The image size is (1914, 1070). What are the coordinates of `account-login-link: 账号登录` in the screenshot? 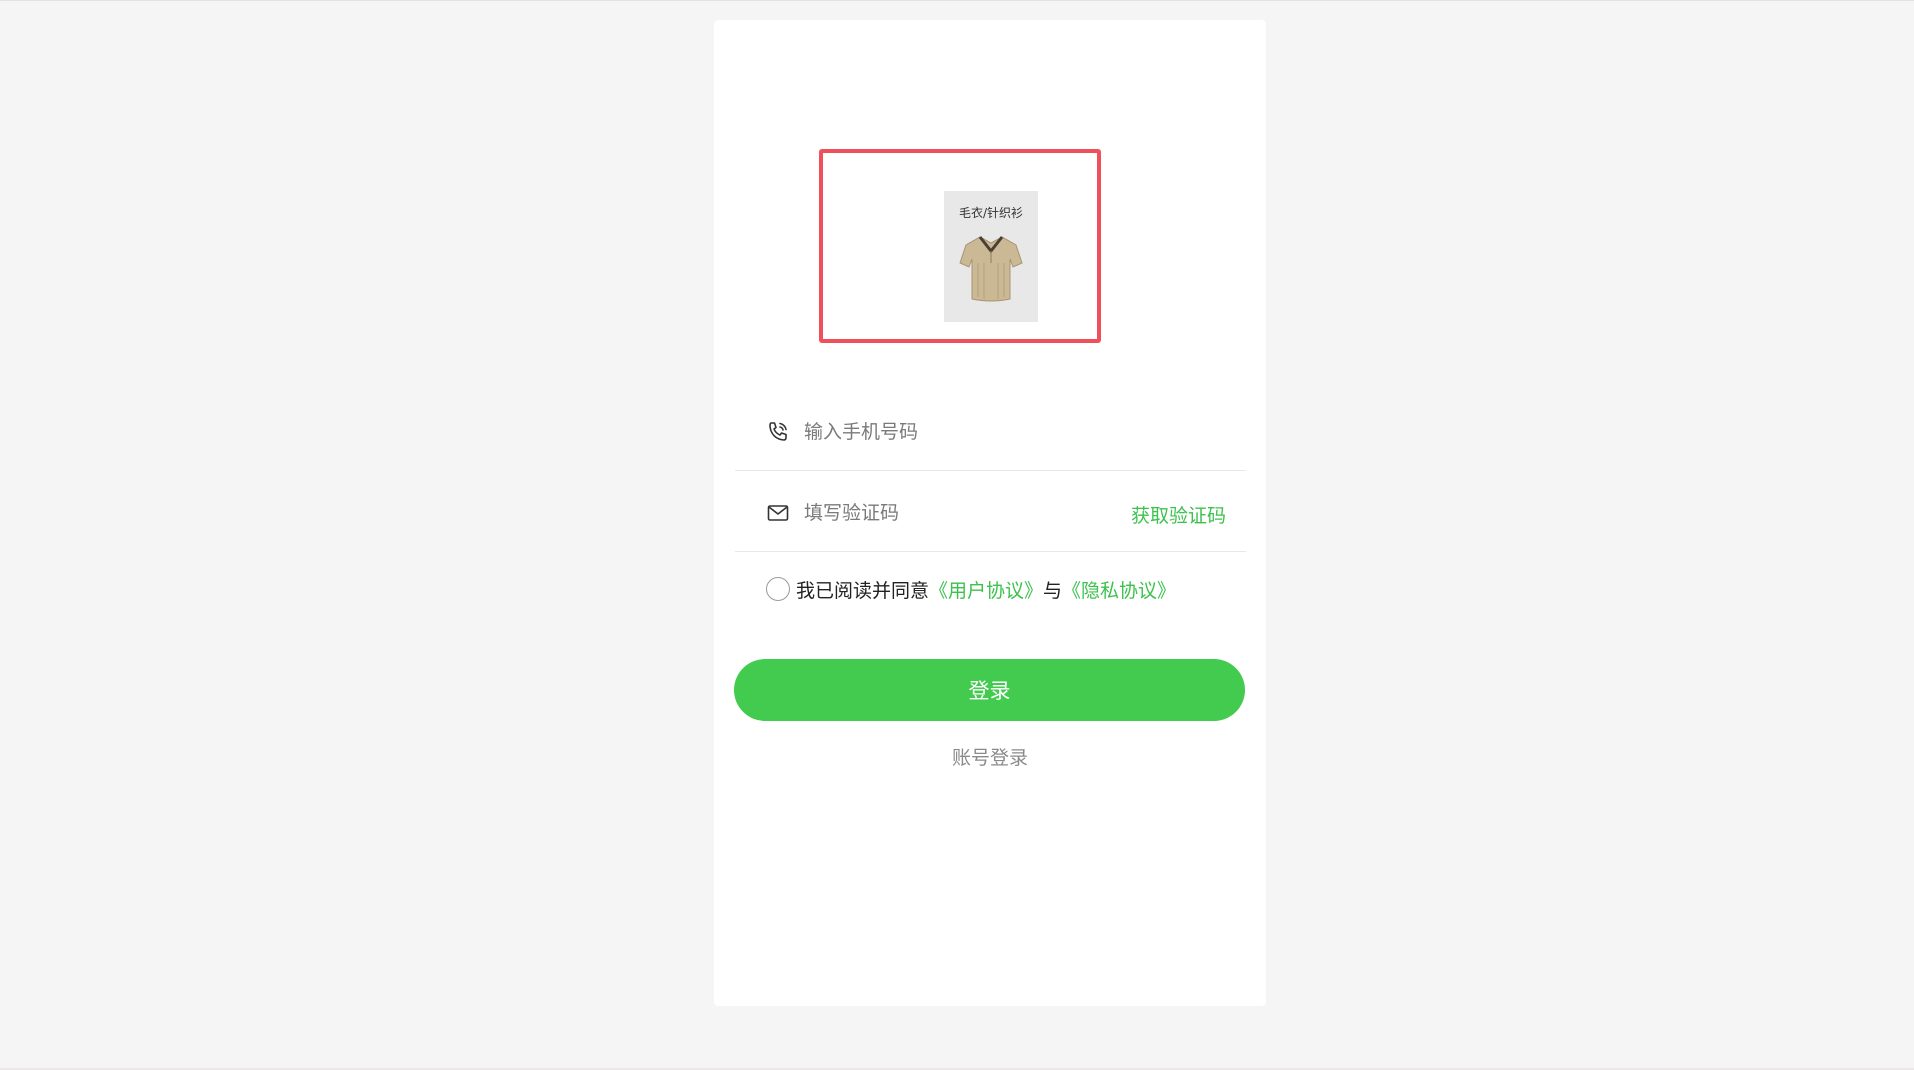 It's located at (990, 756).